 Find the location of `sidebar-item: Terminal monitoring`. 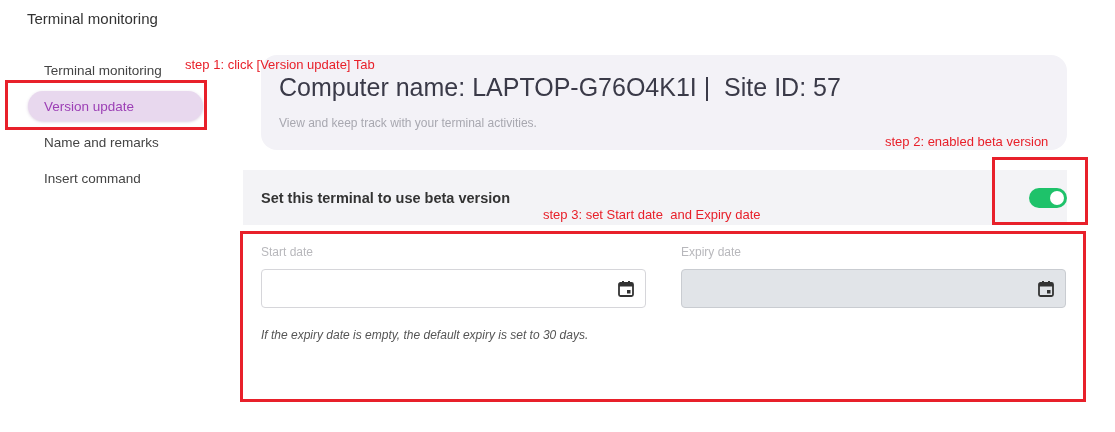

sidebar-item: Terminal monitoring is located at coordinates (95, 70).